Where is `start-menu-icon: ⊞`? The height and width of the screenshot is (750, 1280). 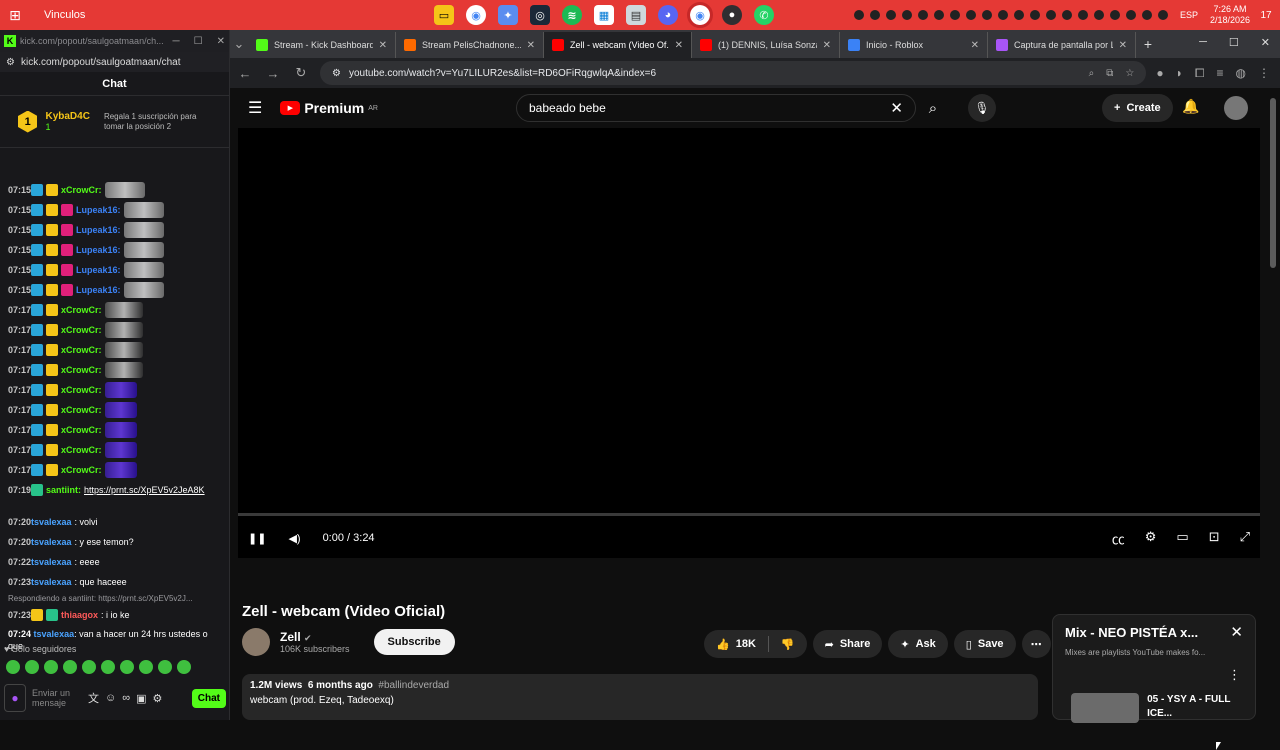
start-menu-icon: ⊞ is located at coordinates (15, 15).